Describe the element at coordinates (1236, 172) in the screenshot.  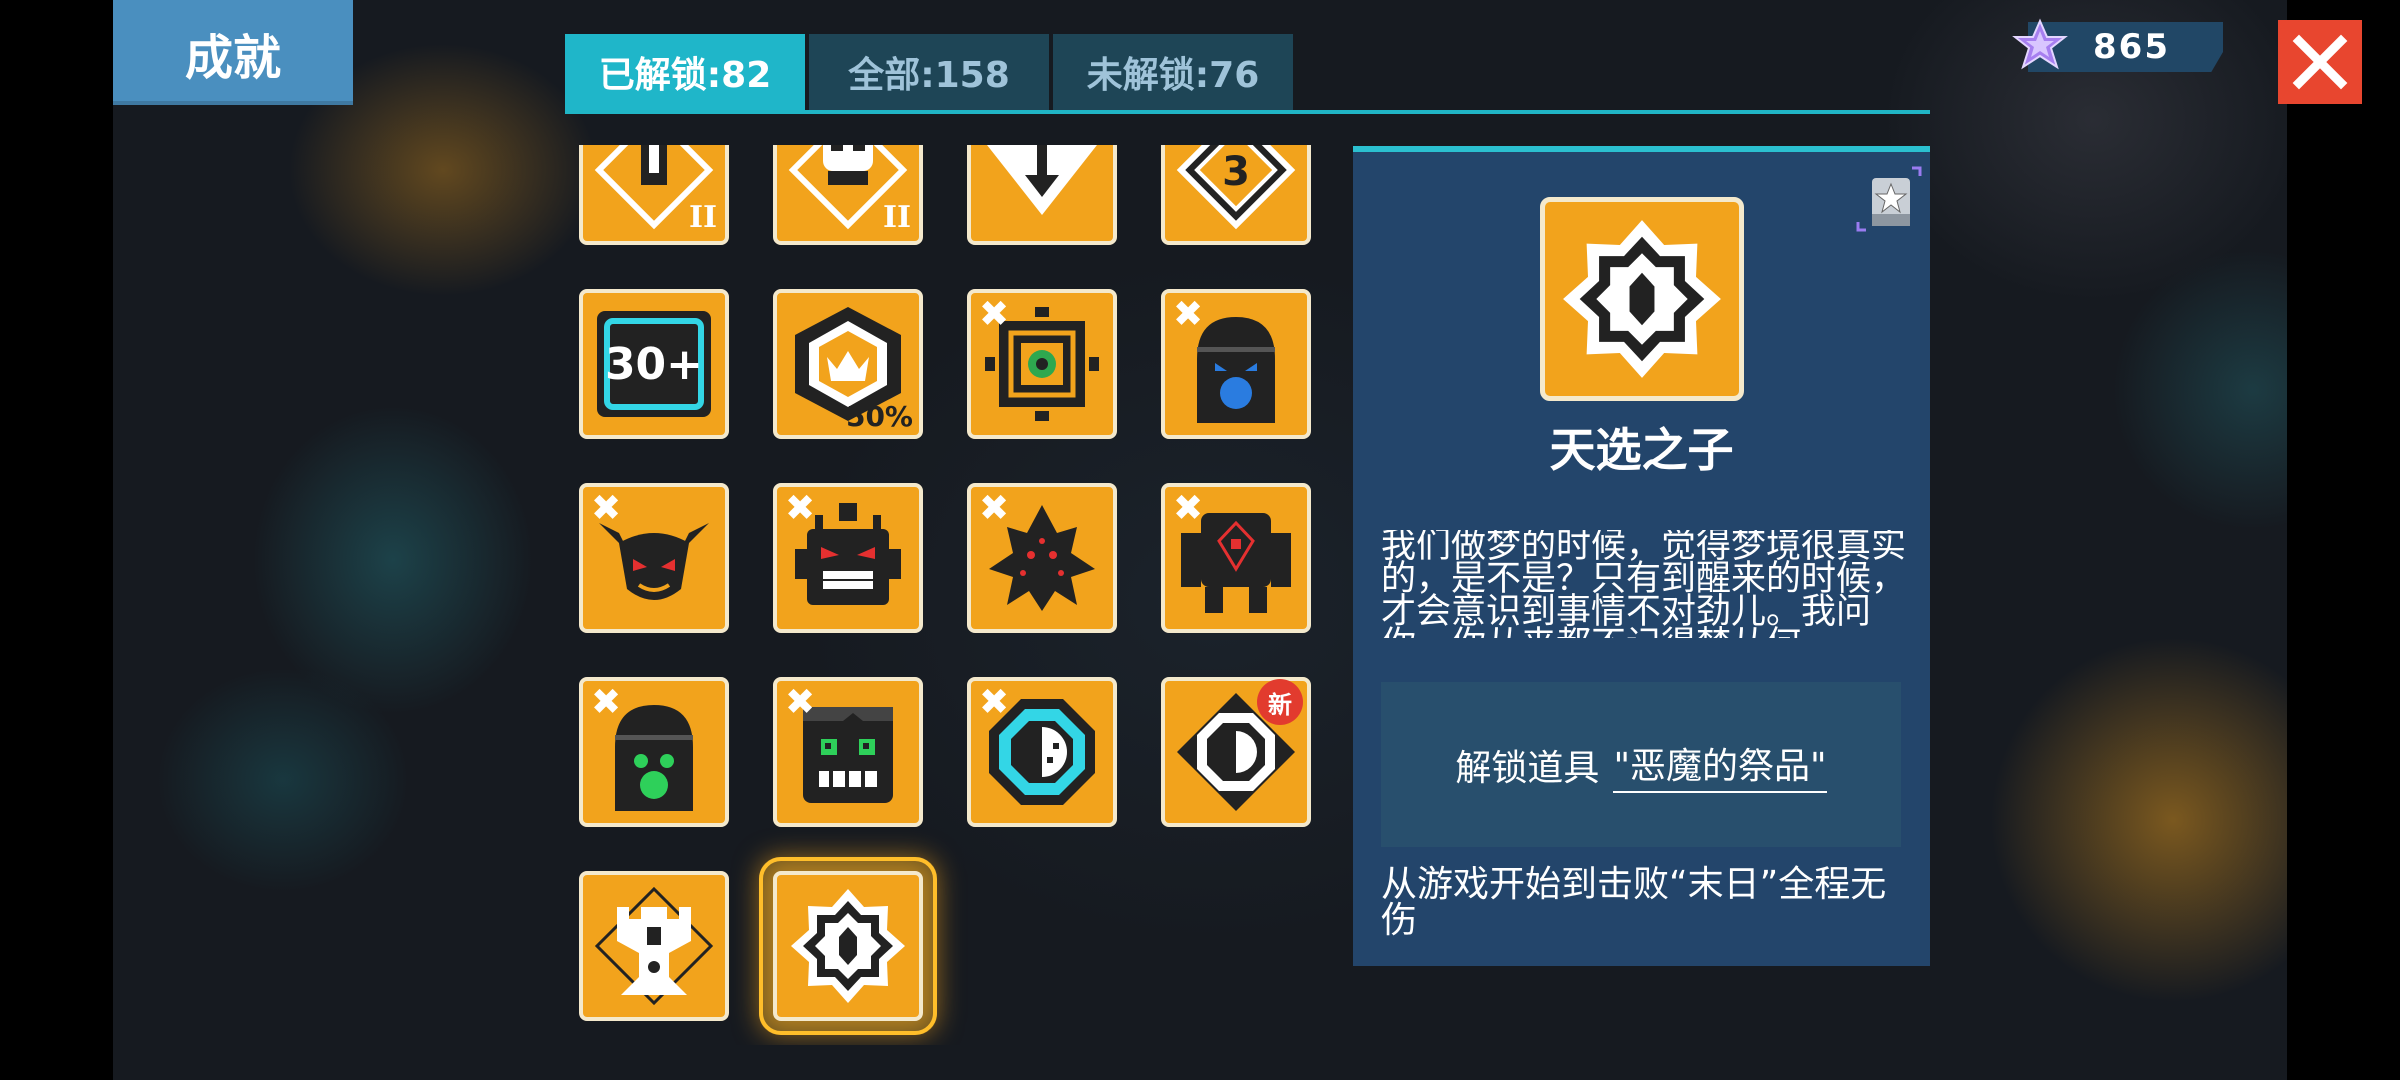
I see `svg-text: 3` at that location.